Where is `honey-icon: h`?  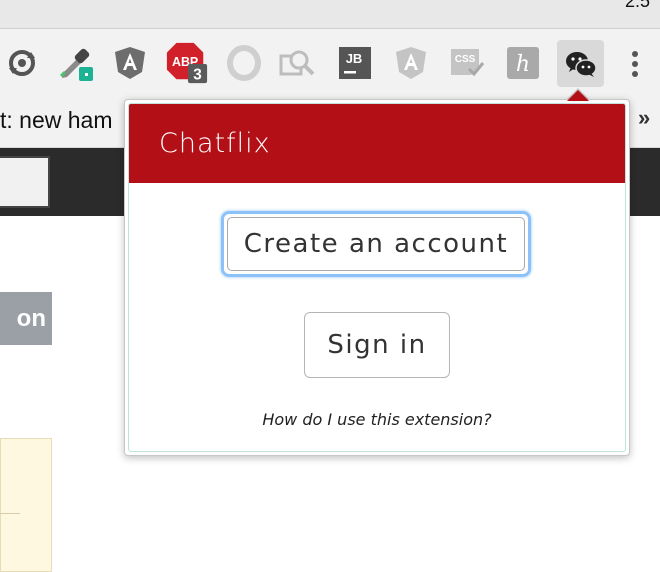 honey-icon: h is located at coordinates (523, 63).